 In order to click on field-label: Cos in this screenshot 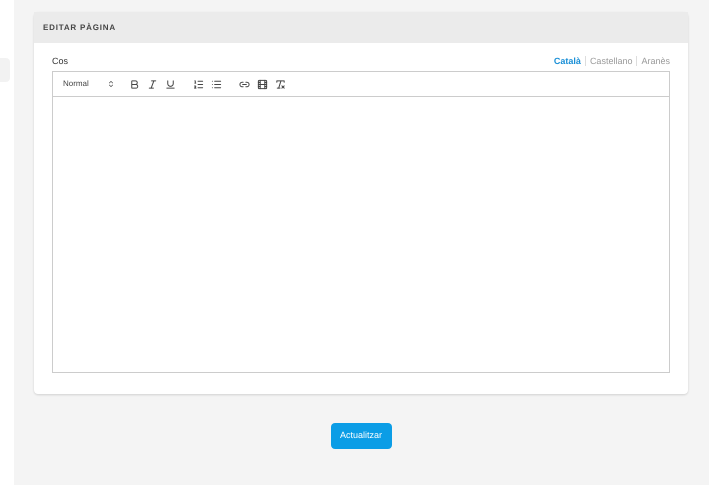, I will do `click(60, 61)`.